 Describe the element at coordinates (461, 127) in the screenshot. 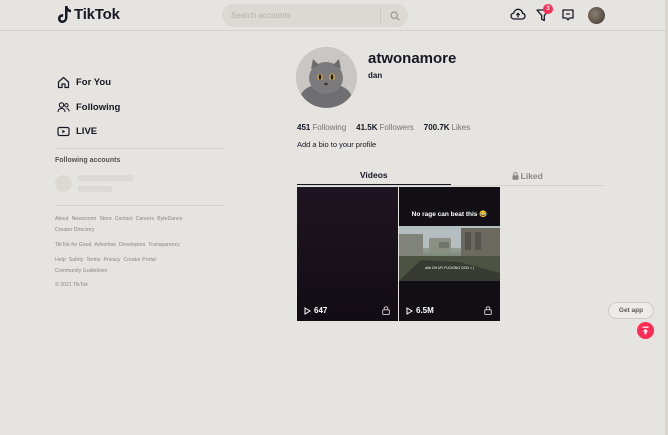

I see `likes-label: Likes` at that location.